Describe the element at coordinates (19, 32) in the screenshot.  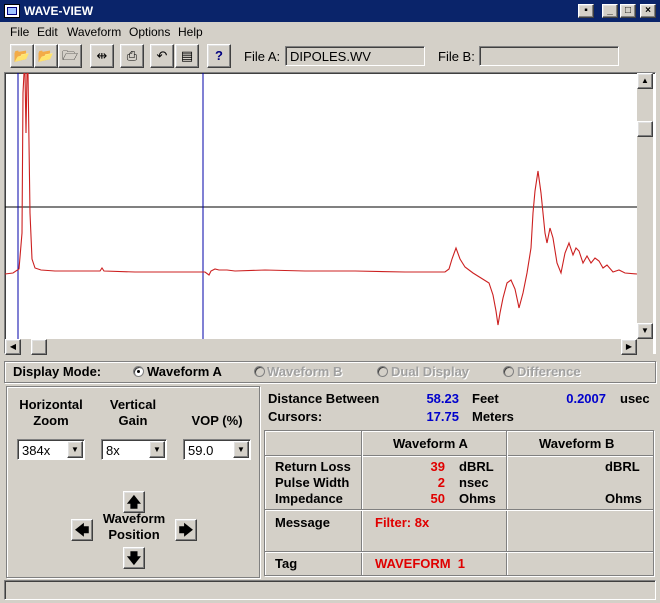
I see `menu-file: File` at that location.